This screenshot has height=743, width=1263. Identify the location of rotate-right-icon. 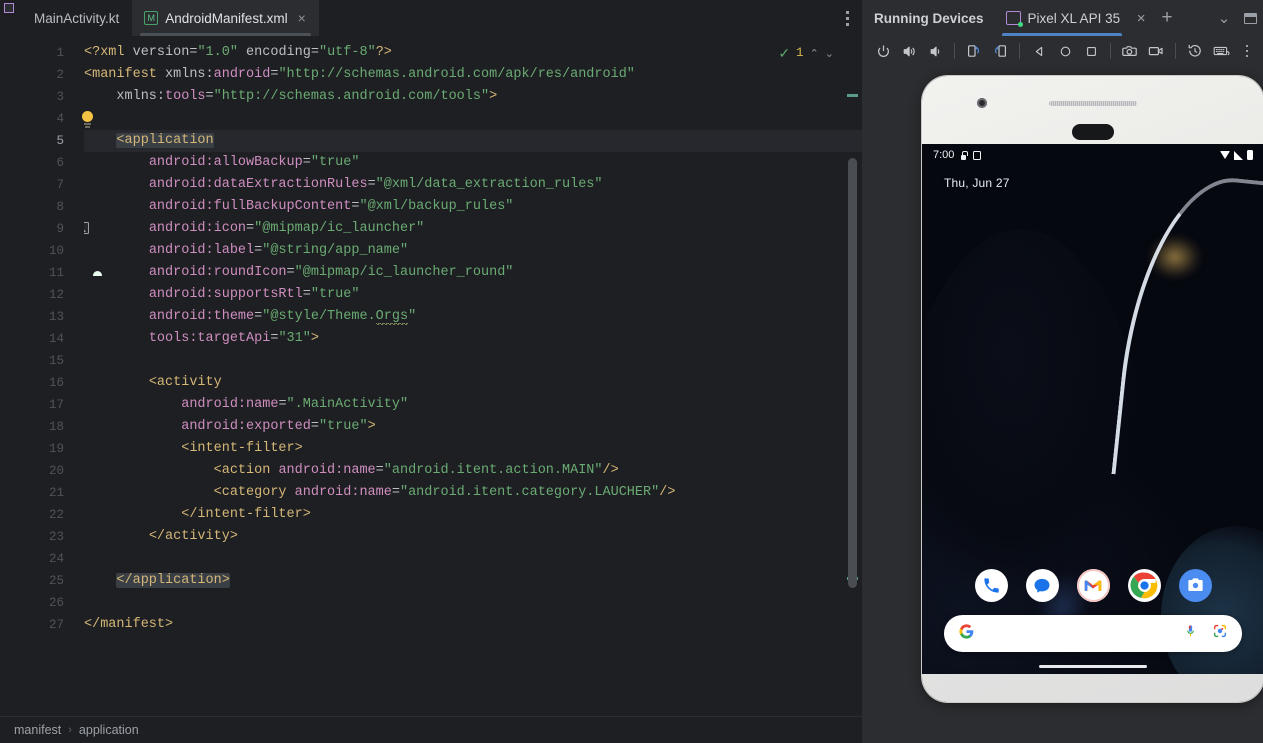
(1000, 51).